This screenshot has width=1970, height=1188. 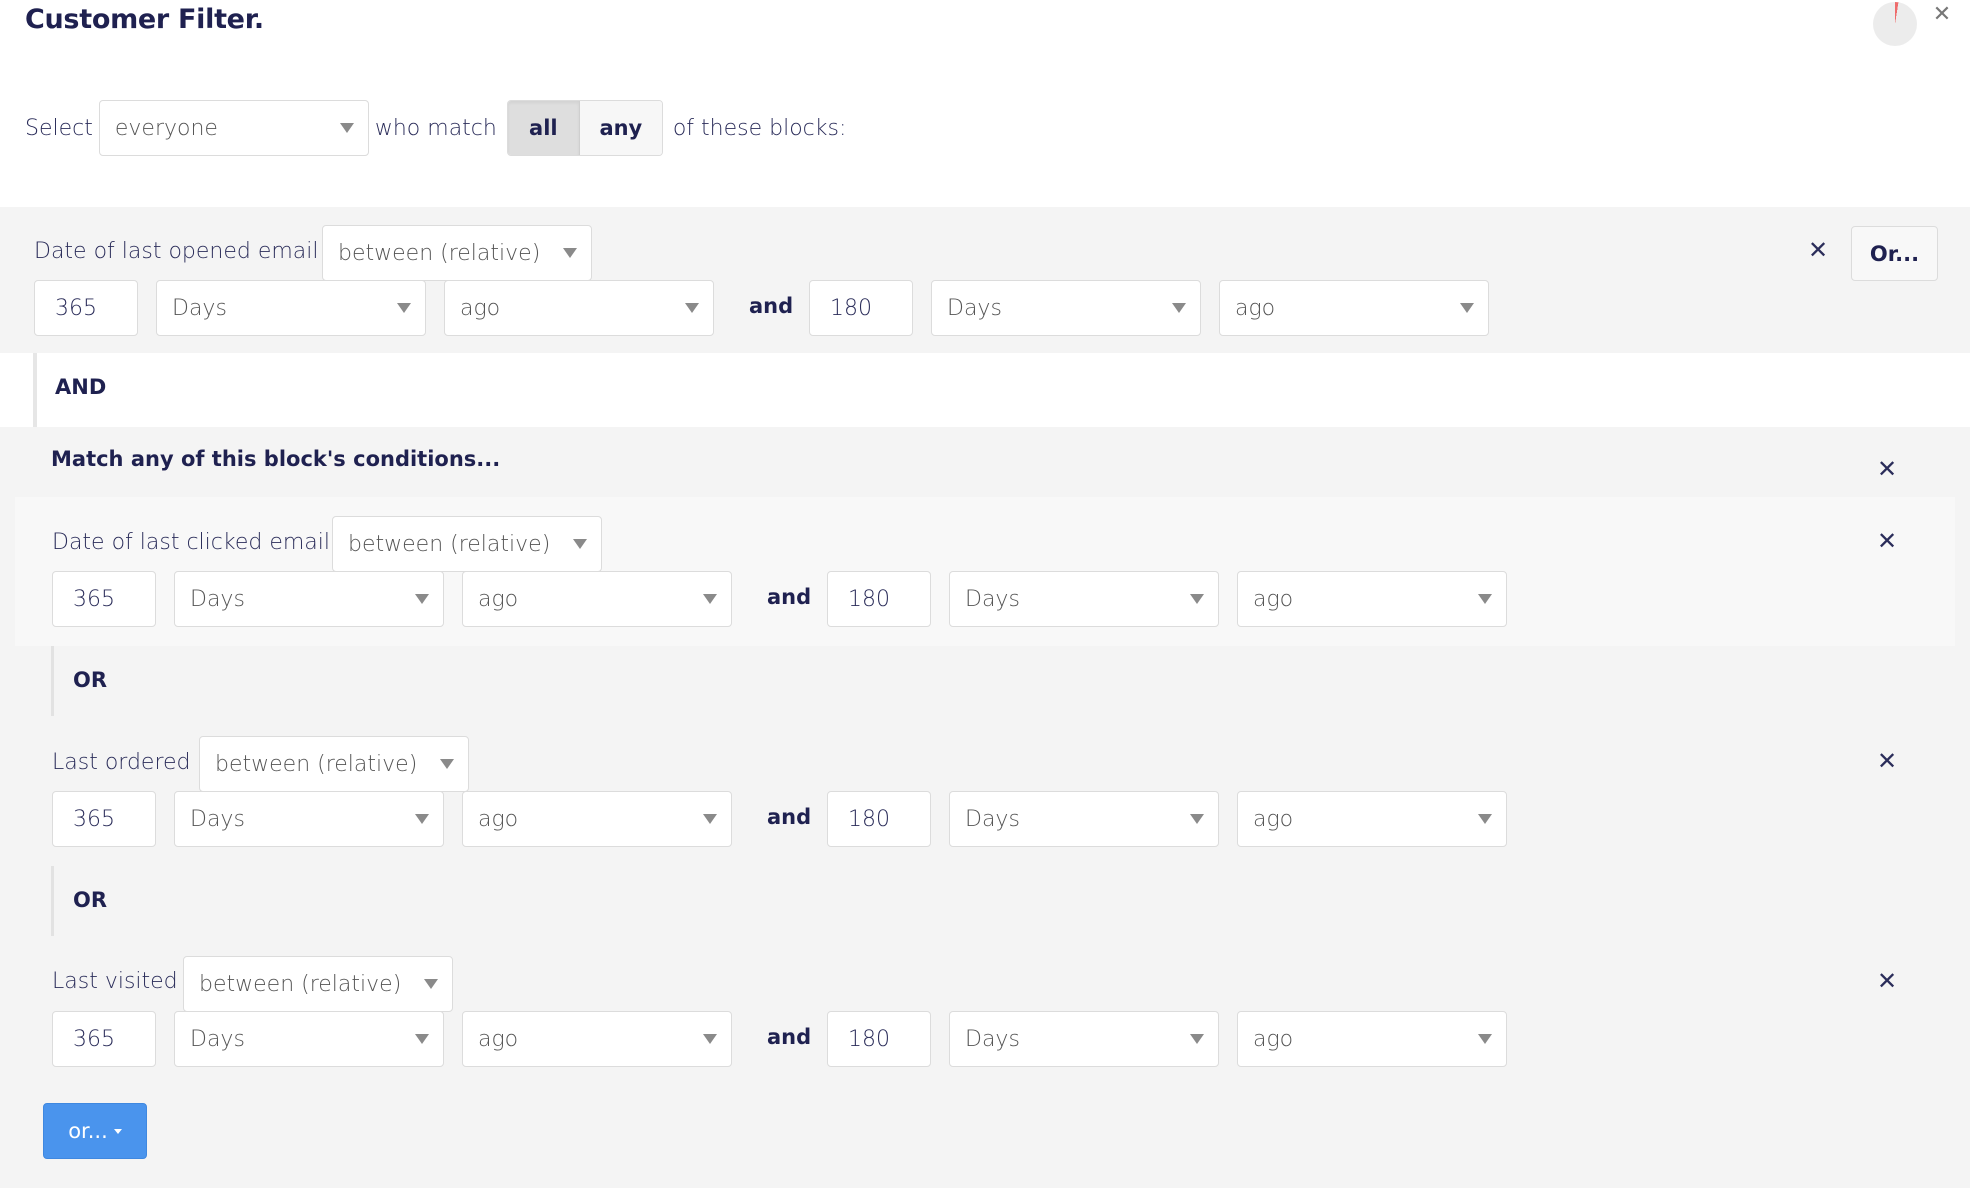 What do you see at coordinates (759, 128) in the screenshot?
I see `blocks-suffix-label: of these blocks:` at bounding box center [759, 128].